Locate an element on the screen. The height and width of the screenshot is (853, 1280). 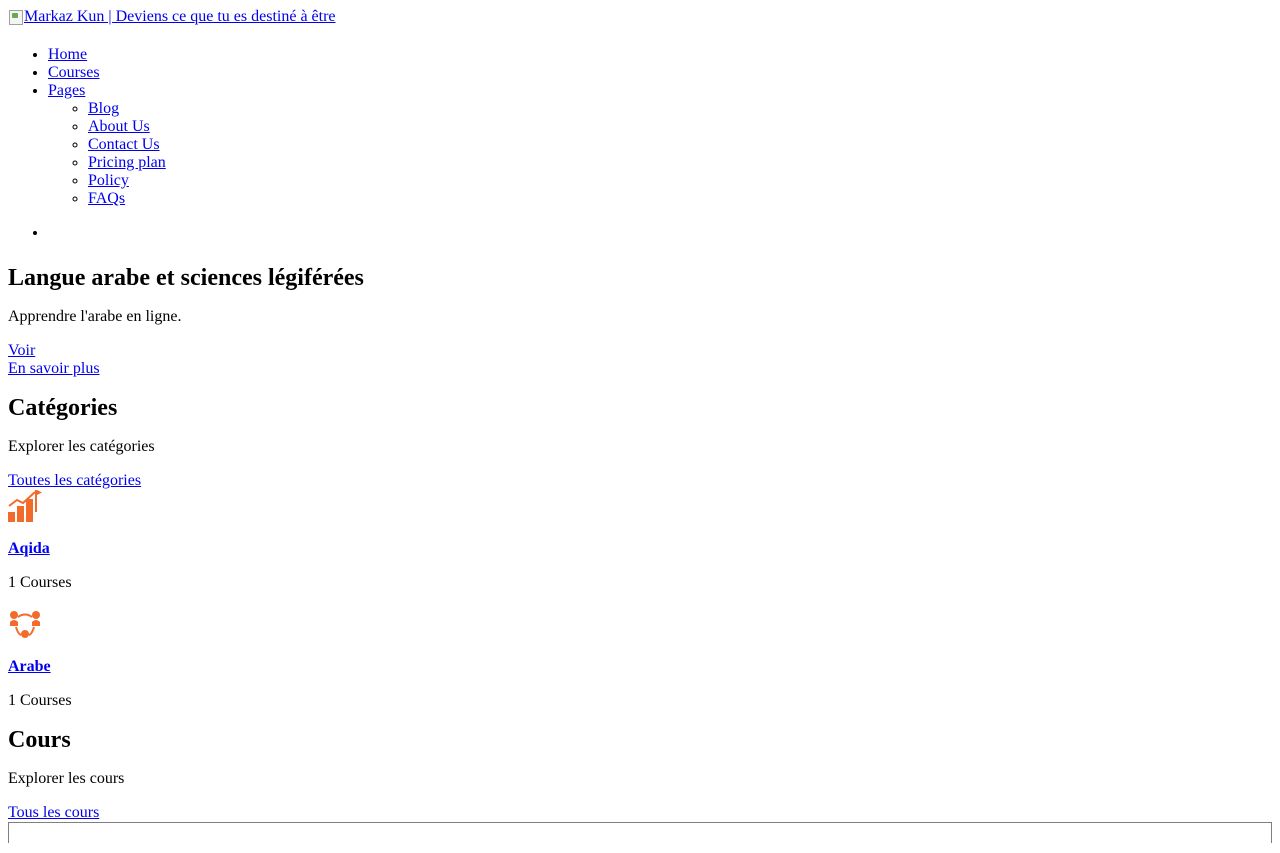
category-card-arabe: Arabe 1 Courses is located at coordinates (640, 659).